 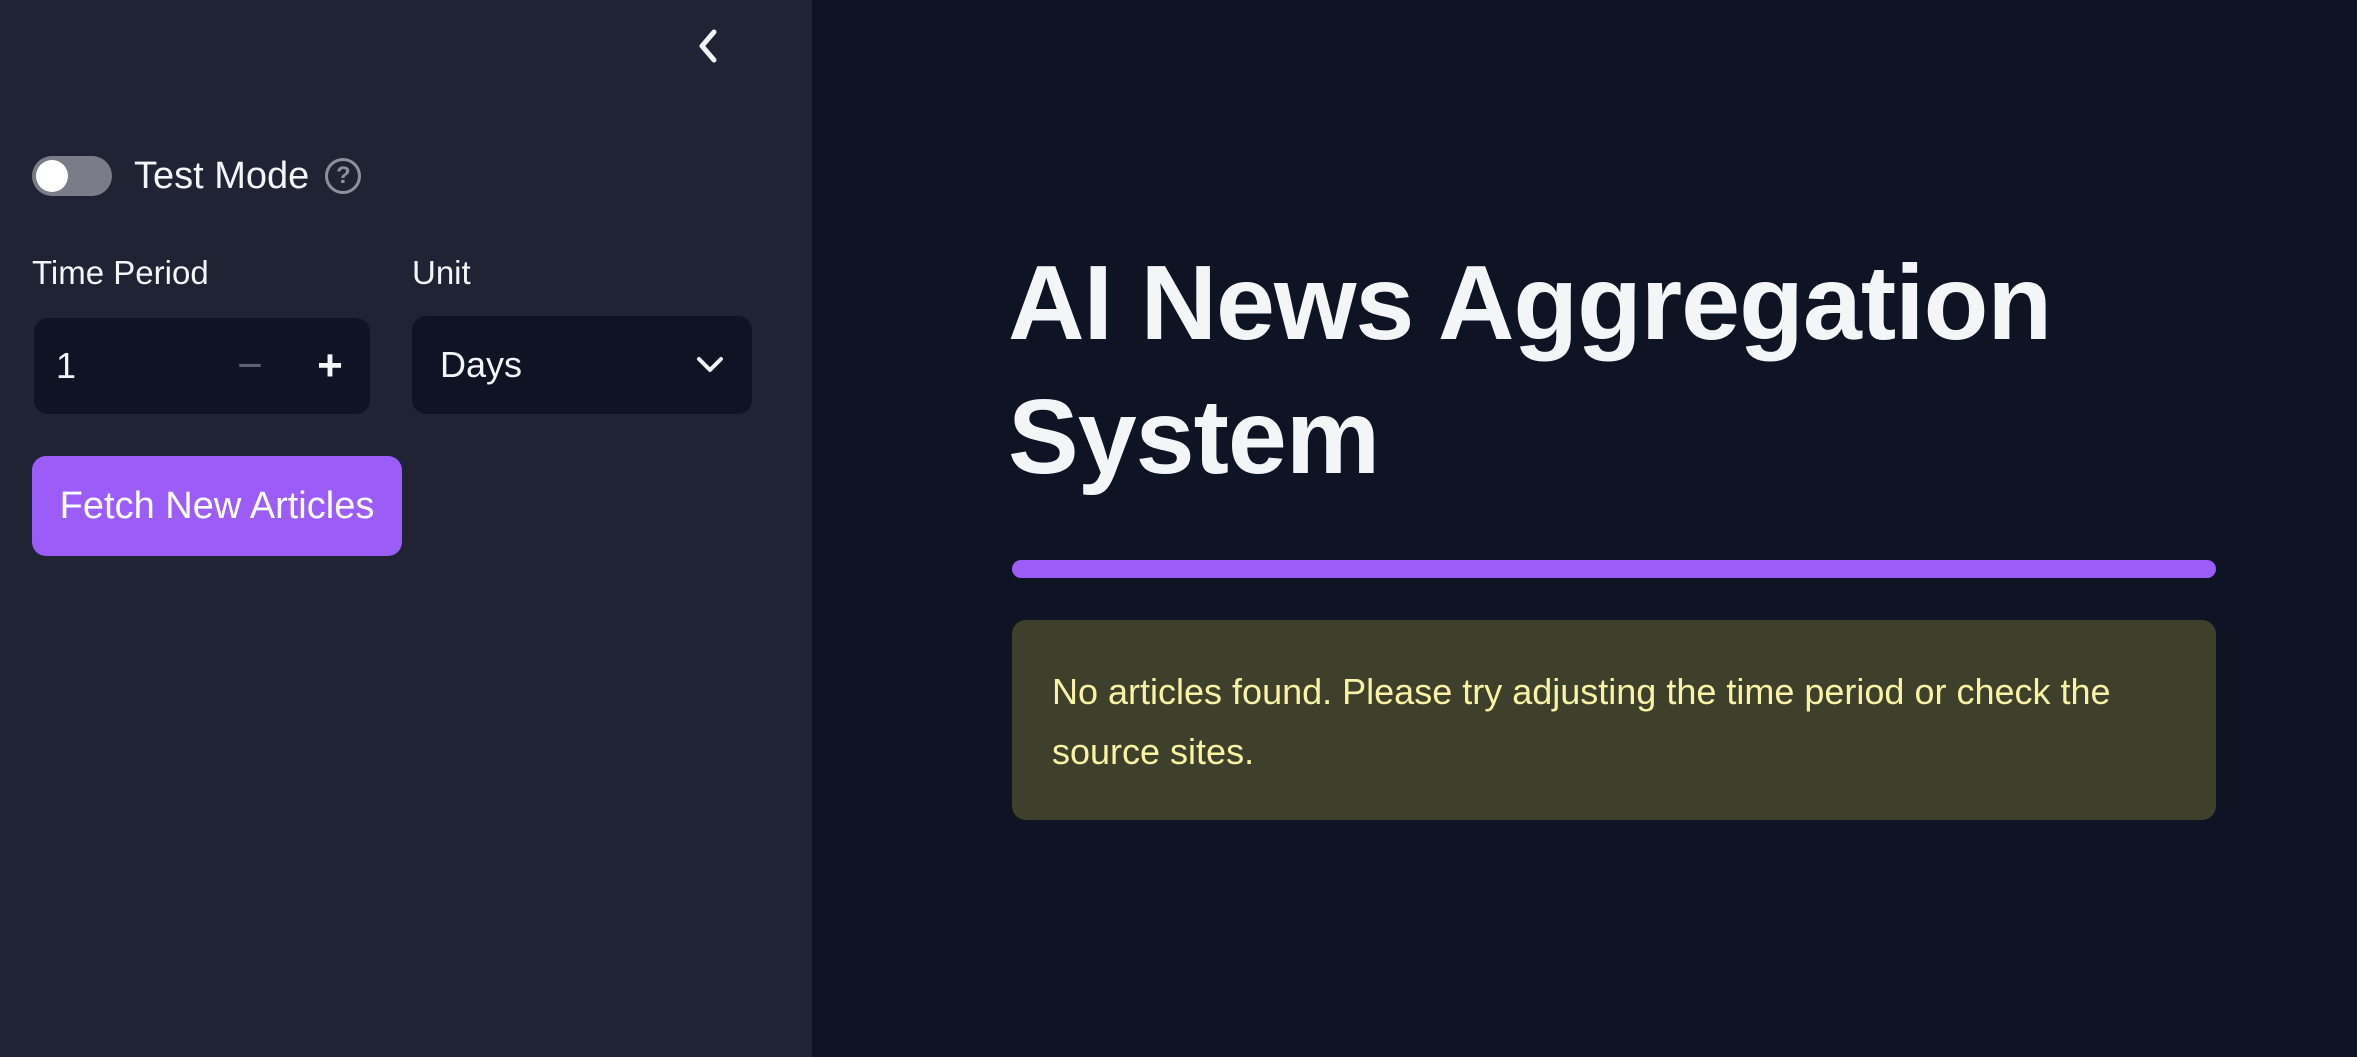 I want to click on test-mode-toggle, so click(x=72, y=176).